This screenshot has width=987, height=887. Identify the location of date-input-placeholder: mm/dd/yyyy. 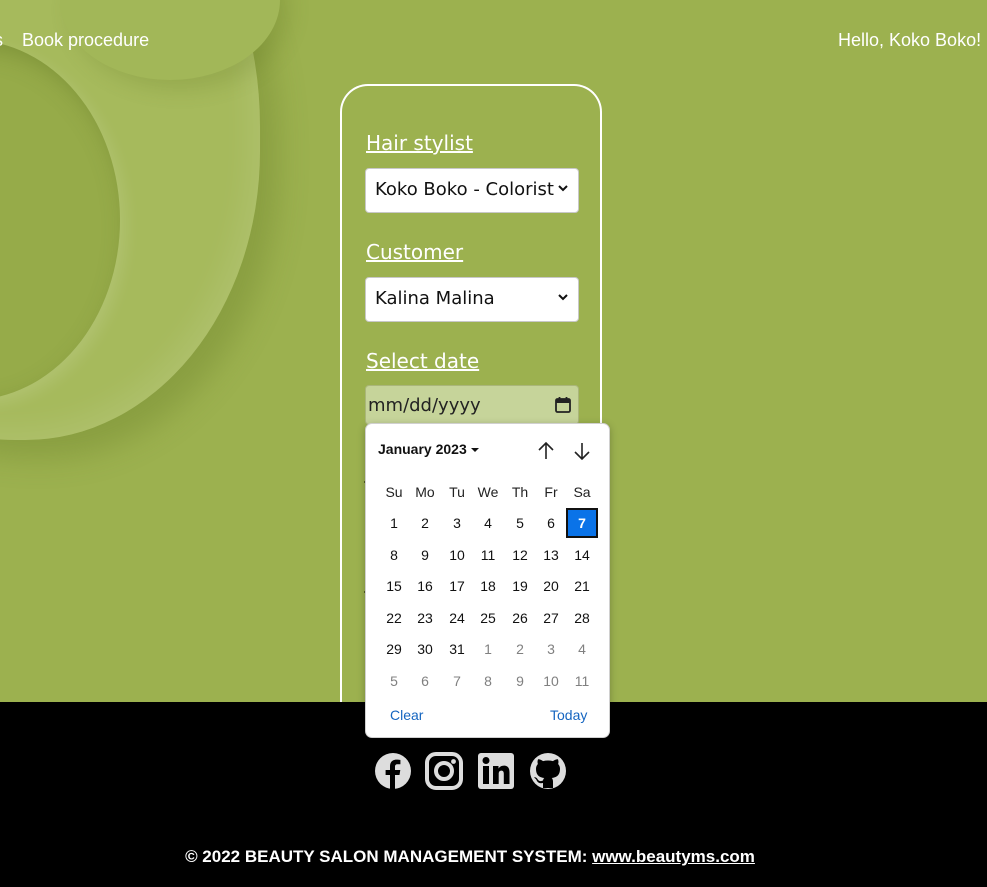
(424, 405).